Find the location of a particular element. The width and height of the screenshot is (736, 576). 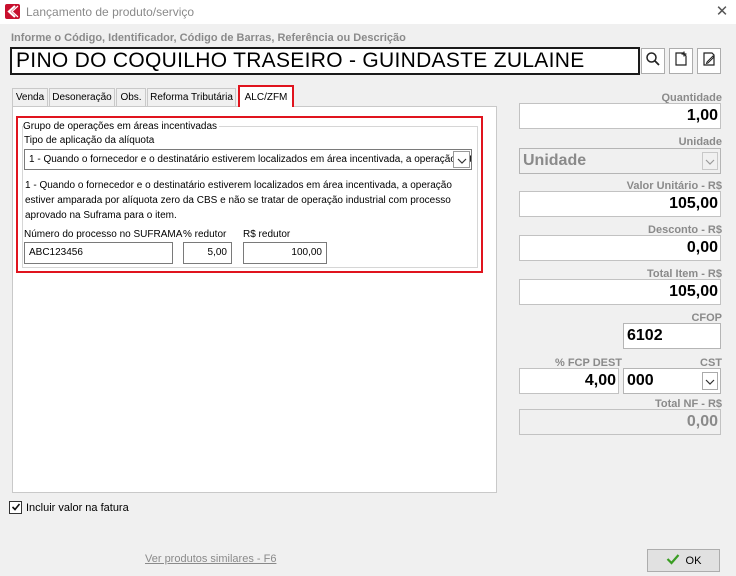

ok-label: OK is located at coordinates (693, 560).